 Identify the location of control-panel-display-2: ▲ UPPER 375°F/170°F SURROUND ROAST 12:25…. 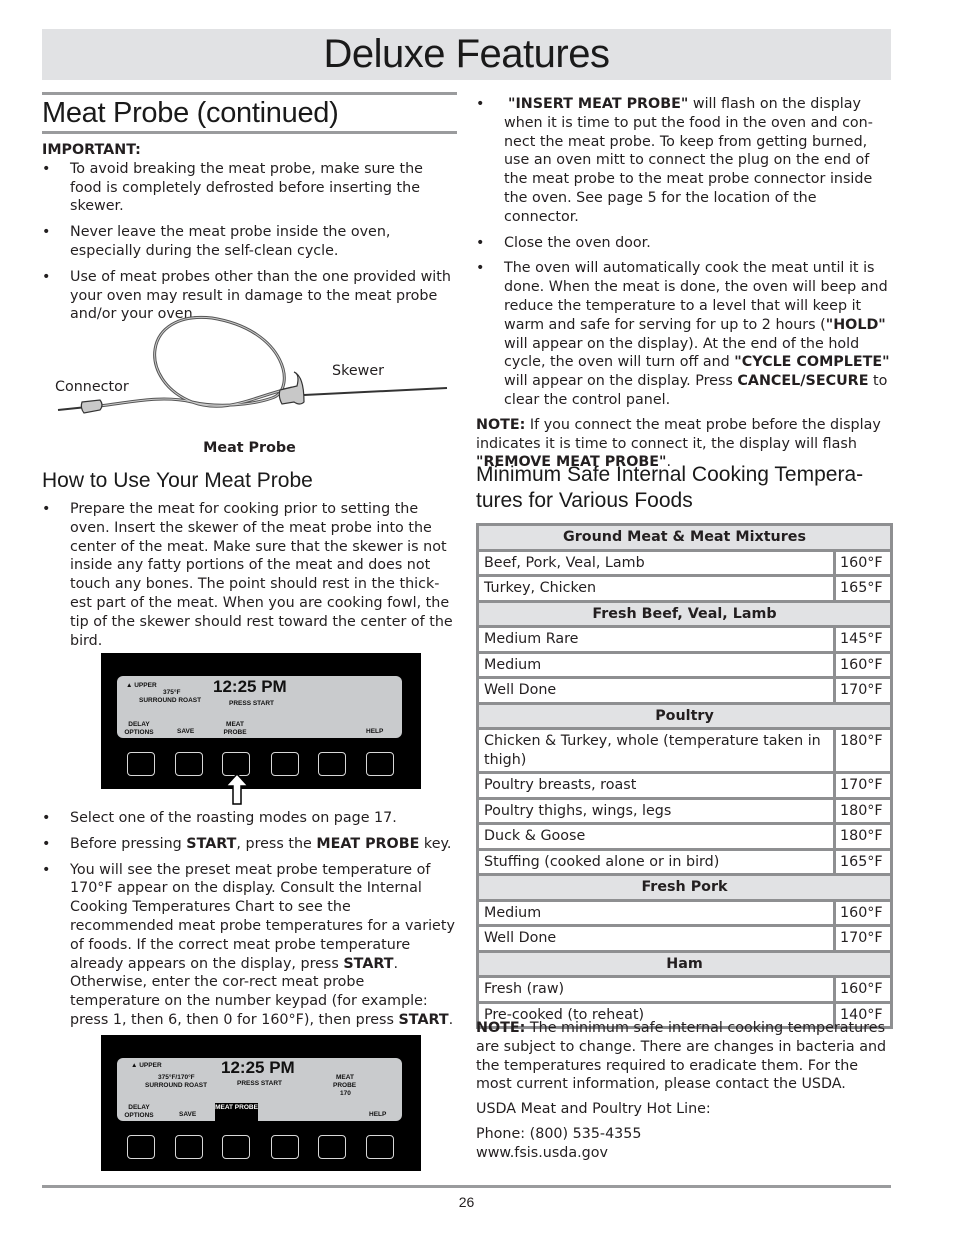
(261, 1103).